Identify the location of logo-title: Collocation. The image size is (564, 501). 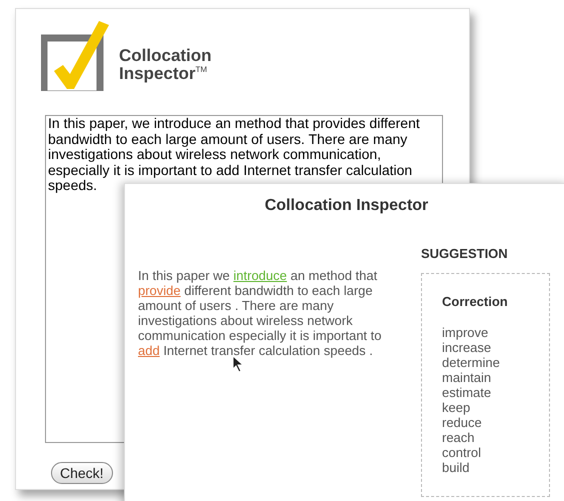
(165, 56).